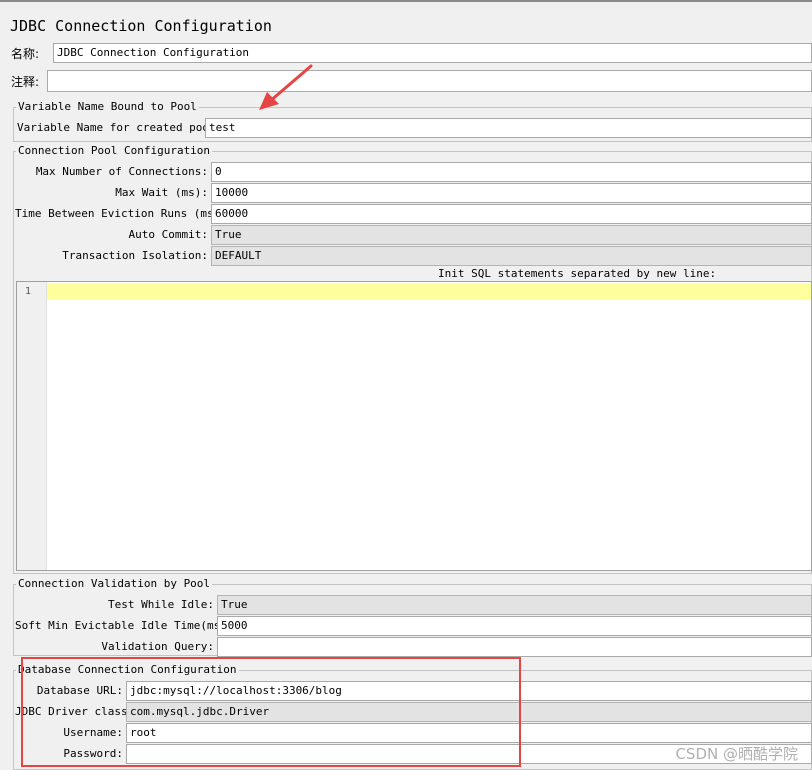 This screenshot has width=812, height=770. Describe the element at coordinates (157, 646) in the screenshot. I see `validation-query-label: Validation Query:` at that location.